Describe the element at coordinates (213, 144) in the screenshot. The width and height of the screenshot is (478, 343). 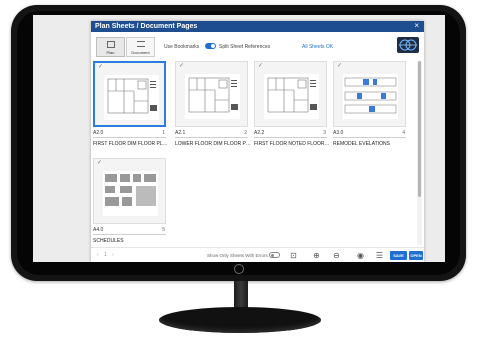
I see `sheet-title: LOWER FLOOR DIM FLOOR PLAN` at that location.